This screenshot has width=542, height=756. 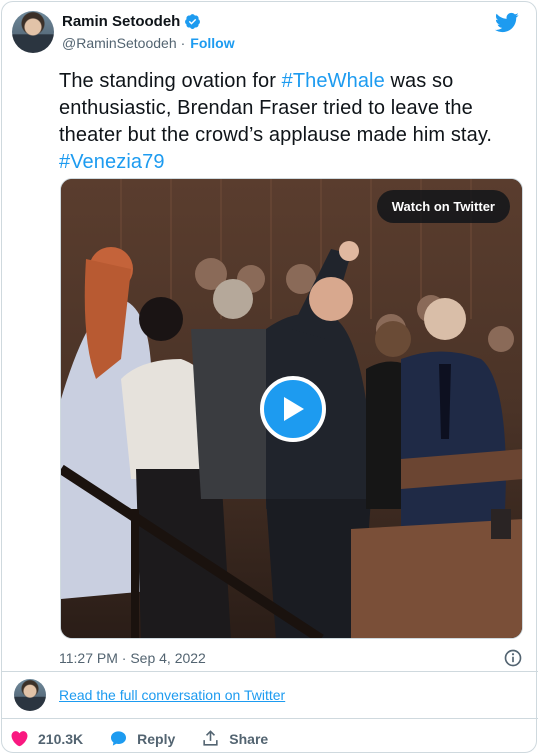 I want to click on reply-label: Reply, so click(x=156, y=738).